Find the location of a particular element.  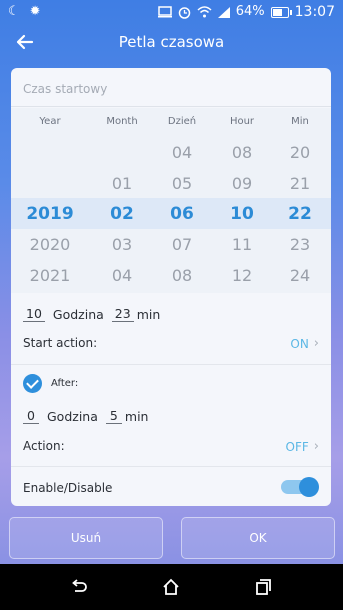

page-title: Petla czasowa is located at coordinates (171, 42).